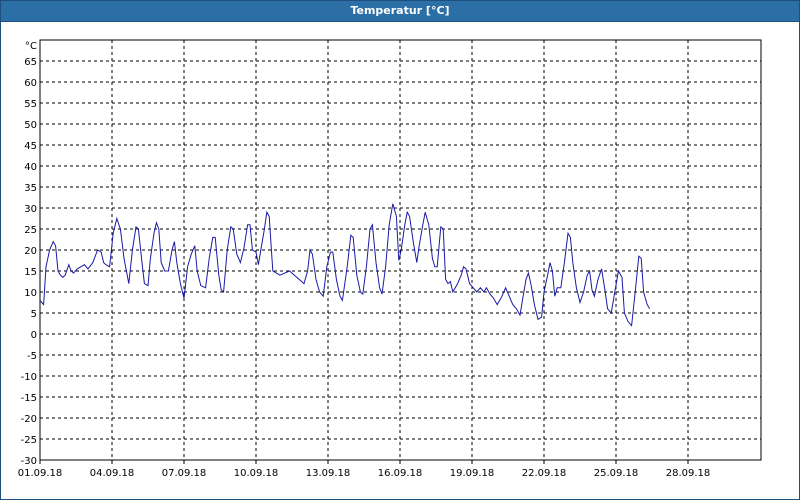 This screenshot has width=800, height=500. Describe the element at coordinates (30, 83) in the screenshot. I see `y-tick-label: 60` at that location.